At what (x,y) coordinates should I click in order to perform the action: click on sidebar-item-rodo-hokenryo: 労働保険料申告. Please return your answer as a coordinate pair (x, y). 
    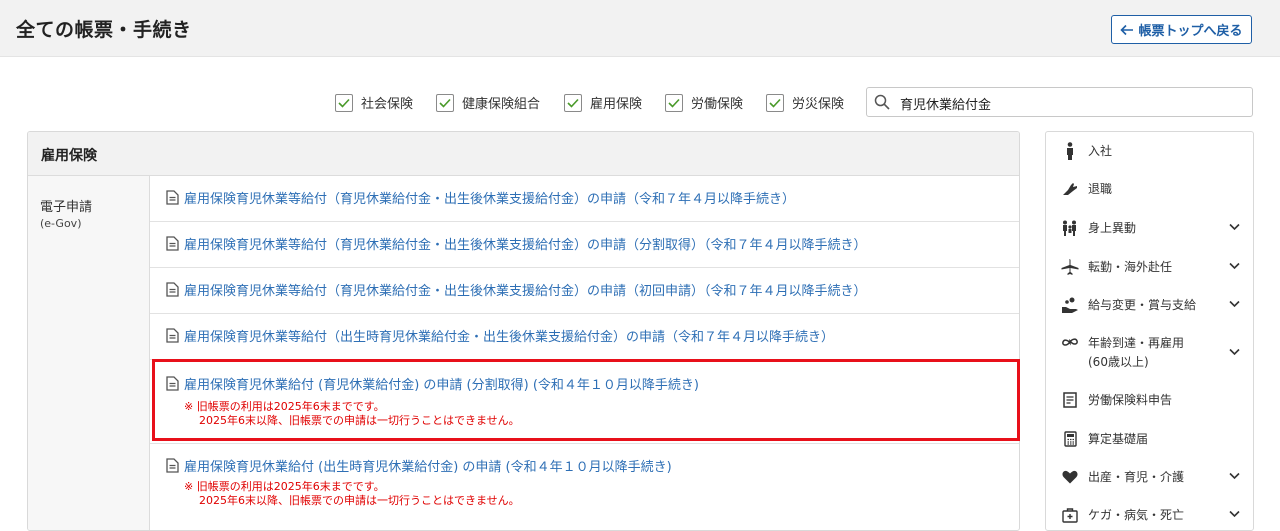
    Looking at the image, I should click on (1149, 410).